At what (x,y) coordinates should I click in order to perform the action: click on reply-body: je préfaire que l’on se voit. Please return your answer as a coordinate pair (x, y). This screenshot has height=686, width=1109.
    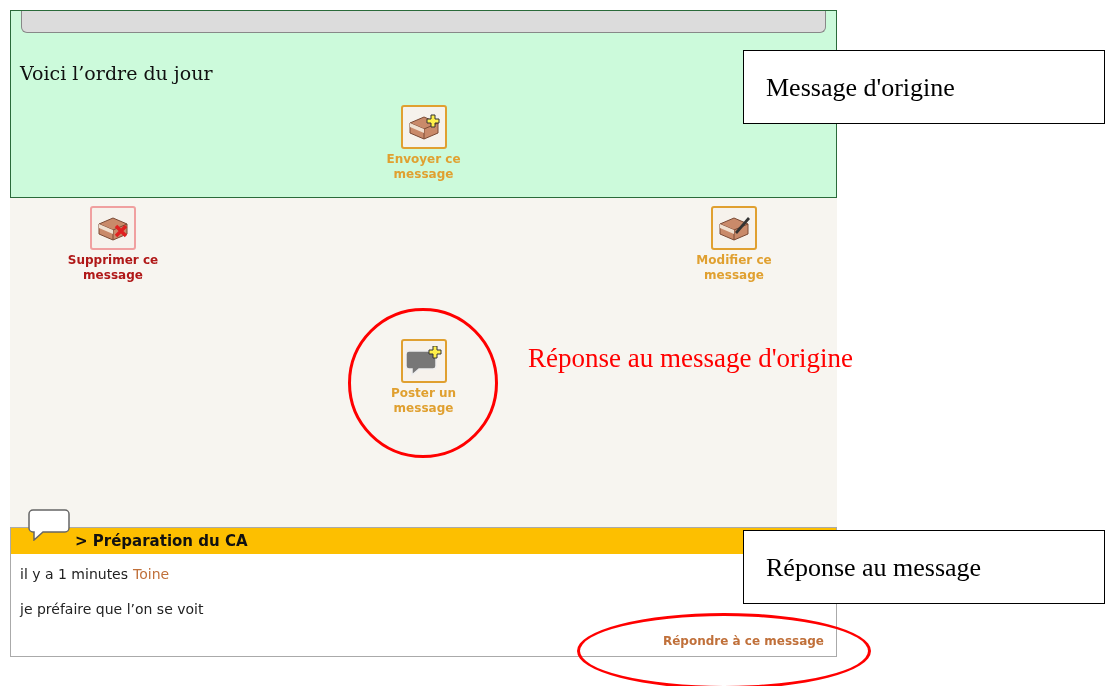
    Looking at the image, I should click on (111, 609).